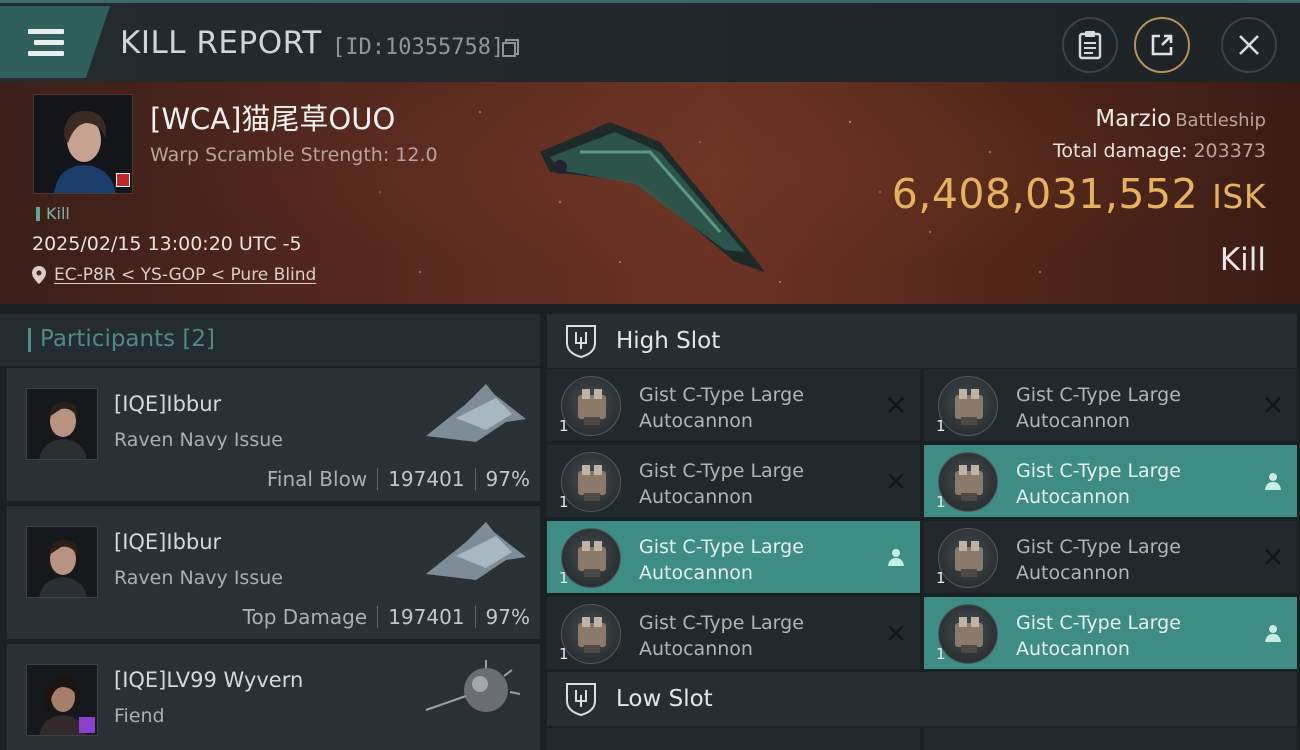 Image resolution: width=1300 pixels, height=750 pixels. I want to click on share-button, so click(1162, 45).